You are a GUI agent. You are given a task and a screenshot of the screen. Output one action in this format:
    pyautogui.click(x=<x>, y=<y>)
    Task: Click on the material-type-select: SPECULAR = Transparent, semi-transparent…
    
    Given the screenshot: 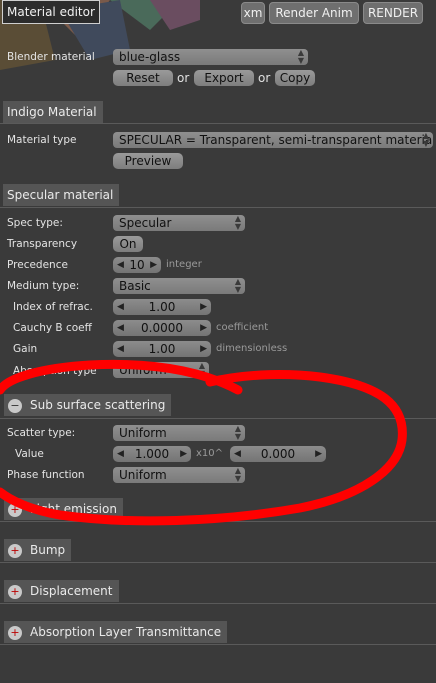 What is the action you would take?
    pyautogui.click(x=273, y=140)
    